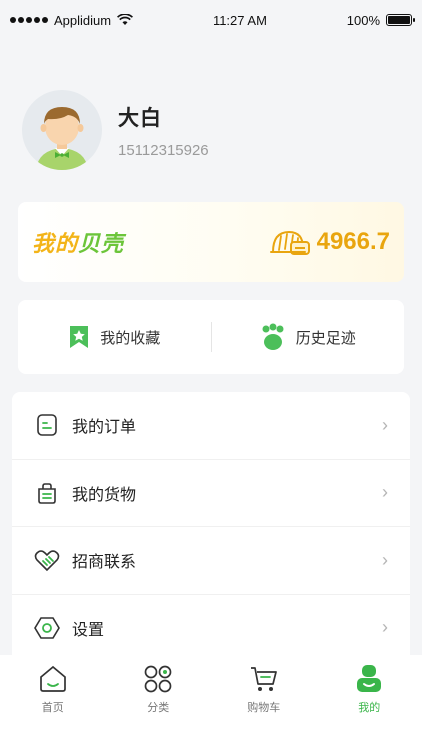  I want to click on tab-label-category: 分类, so click(158, 708).